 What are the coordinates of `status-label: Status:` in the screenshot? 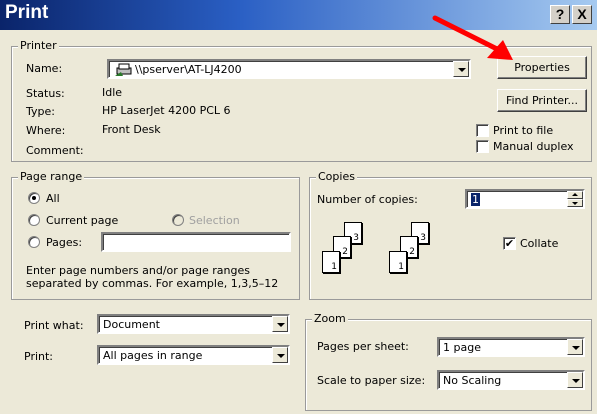 It's located at (45, 93).